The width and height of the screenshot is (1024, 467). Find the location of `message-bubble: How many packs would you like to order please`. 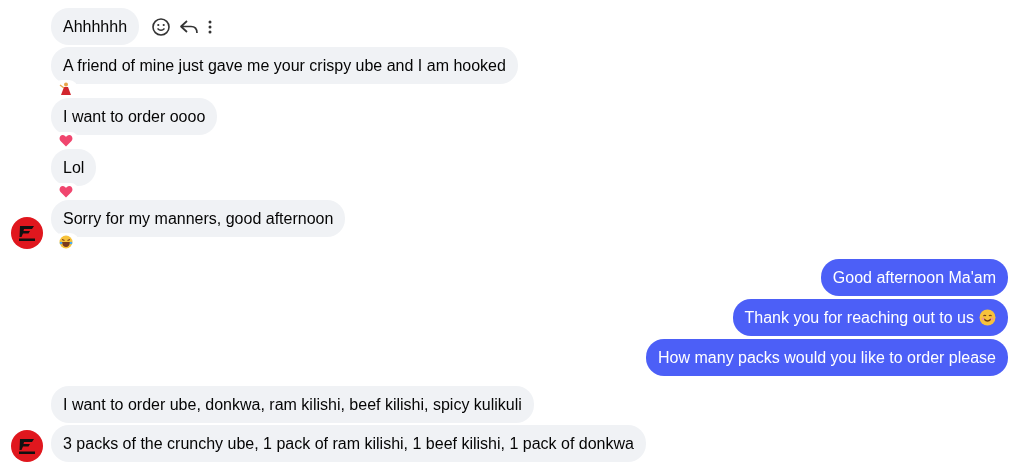

message-bubble: How many packs would you like to order please is located at coordinates (827, 357).